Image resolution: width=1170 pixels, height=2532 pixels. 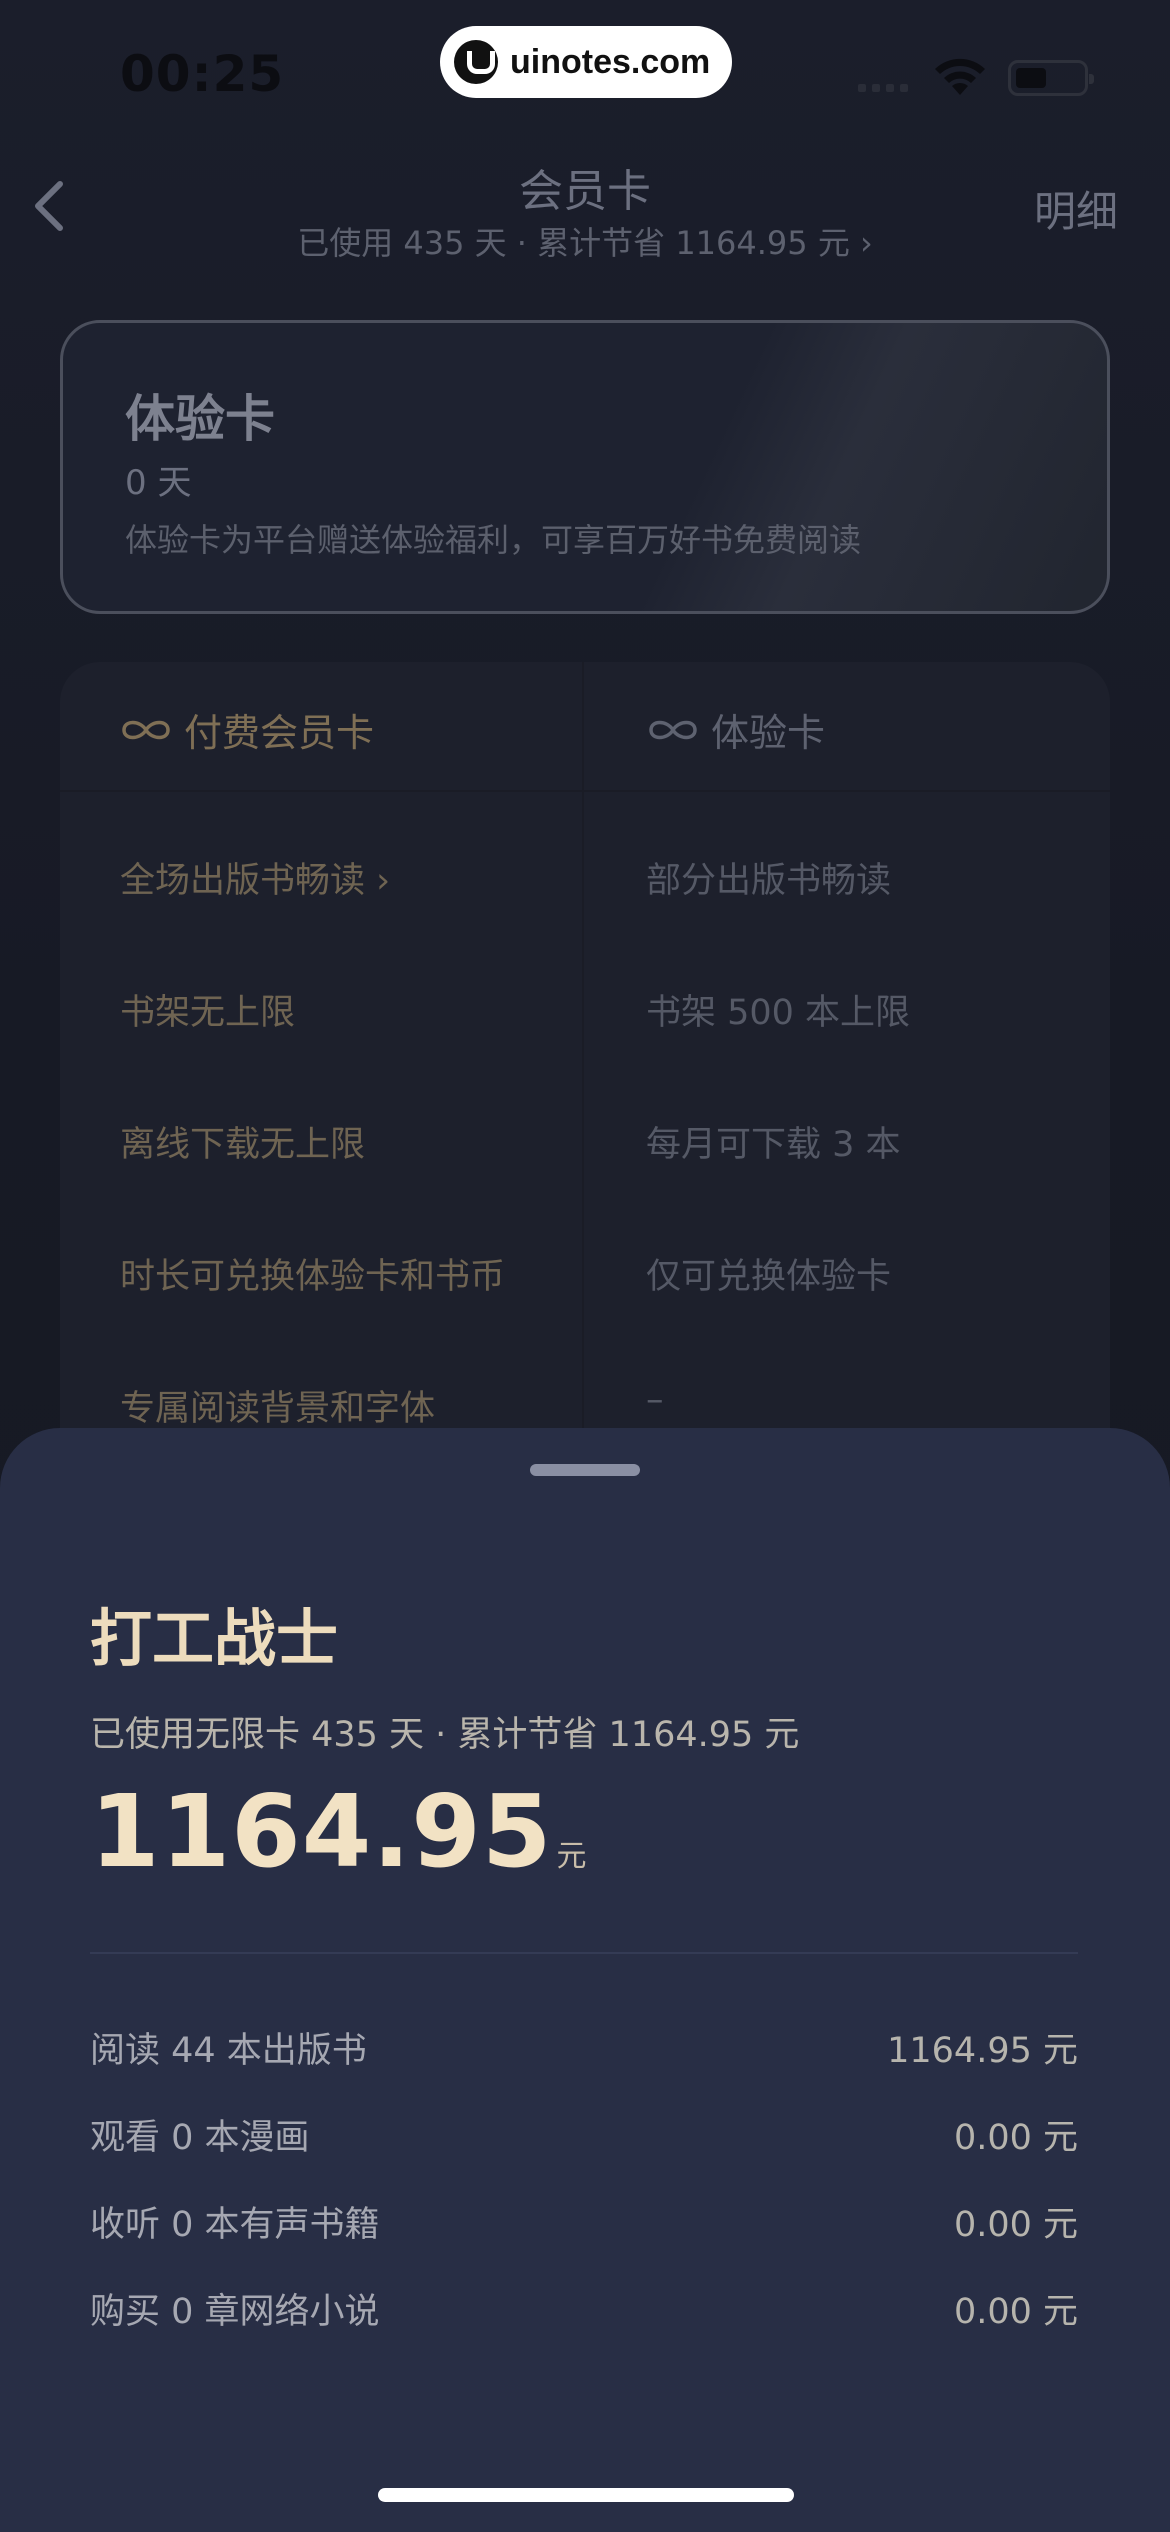 I want to click on header-divider, so click(x=585, y=791).